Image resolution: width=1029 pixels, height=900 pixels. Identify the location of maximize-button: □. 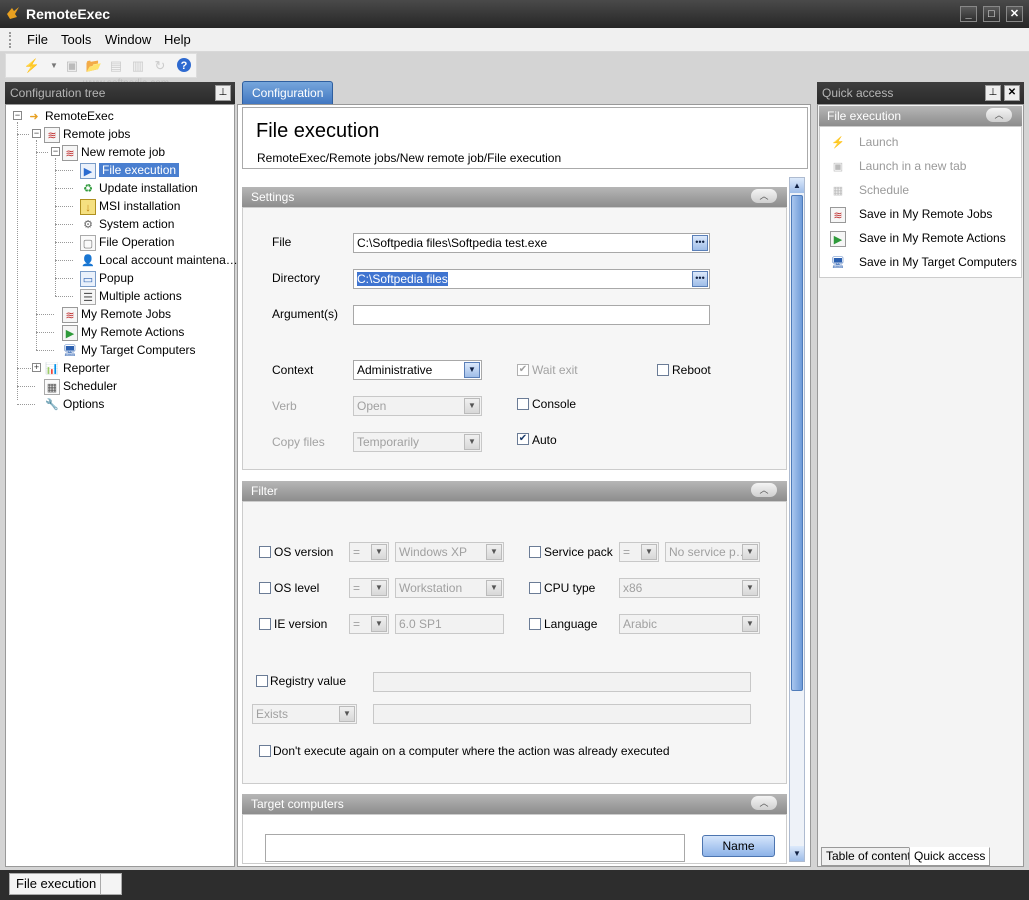
(991, 14).